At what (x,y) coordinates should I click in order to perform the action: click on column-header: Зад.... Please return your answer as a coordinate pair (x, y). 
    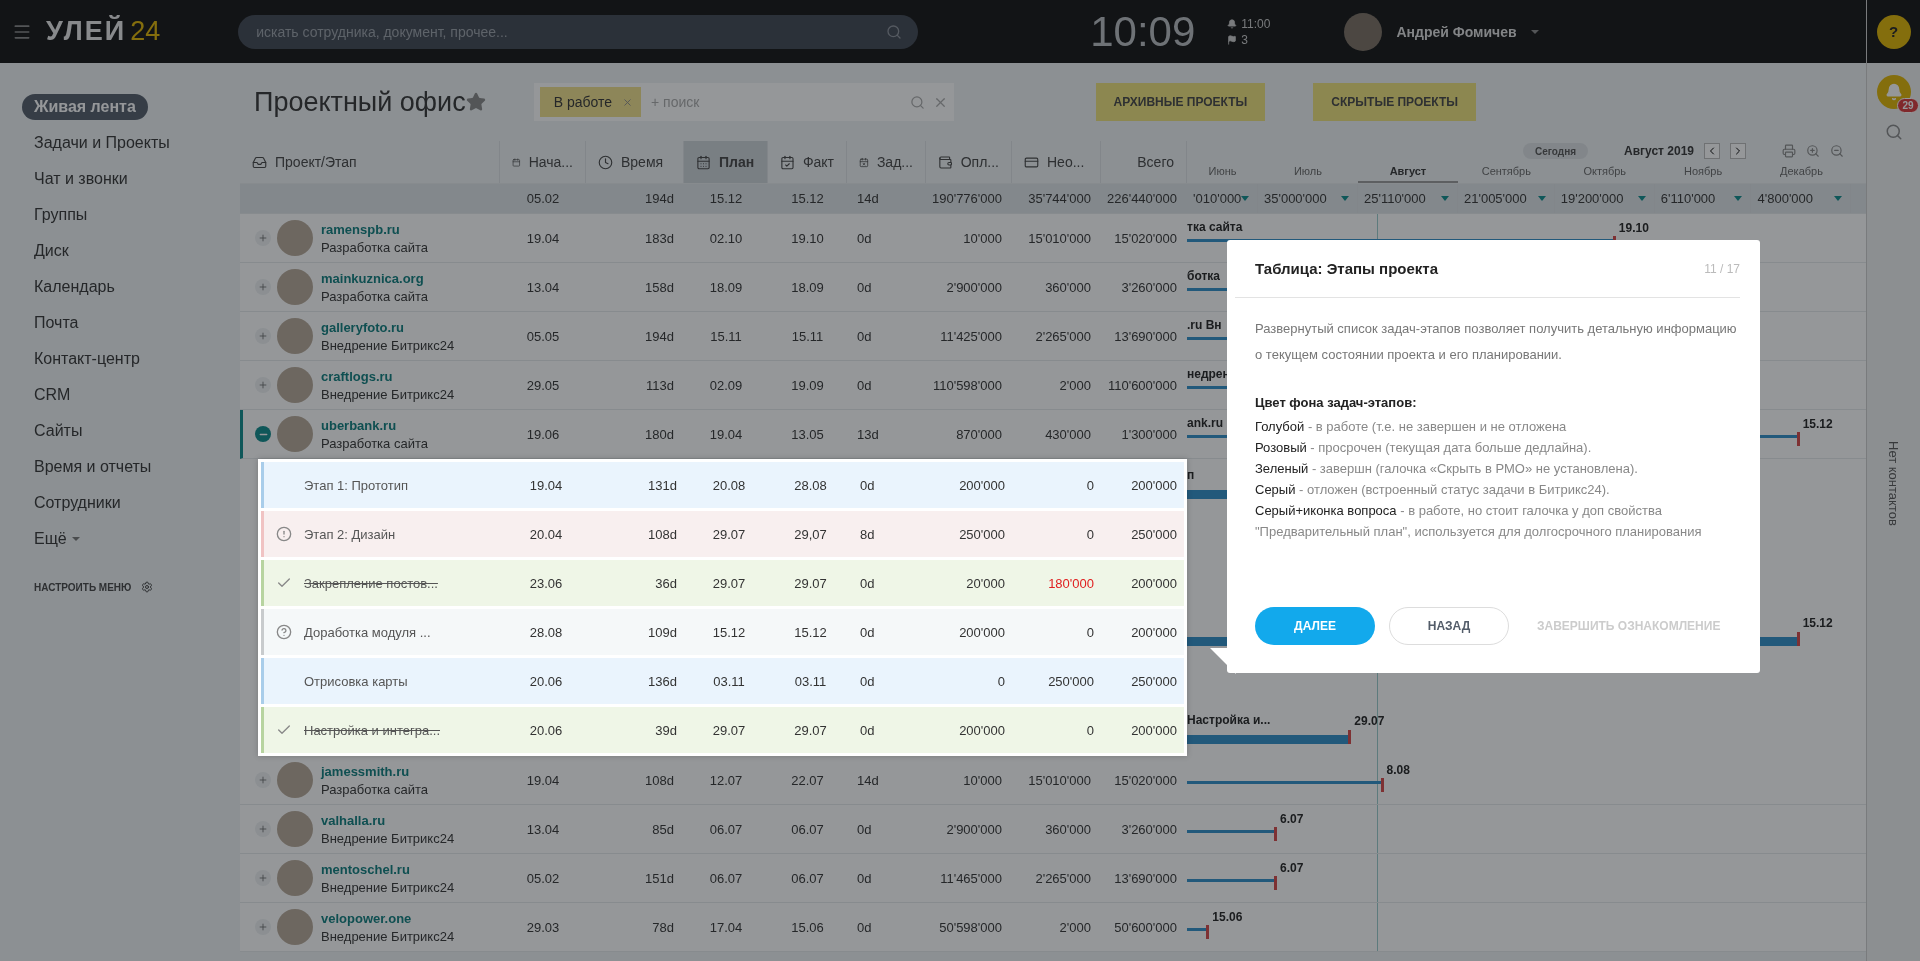
    Looking at the image, I should click on (886, 162).